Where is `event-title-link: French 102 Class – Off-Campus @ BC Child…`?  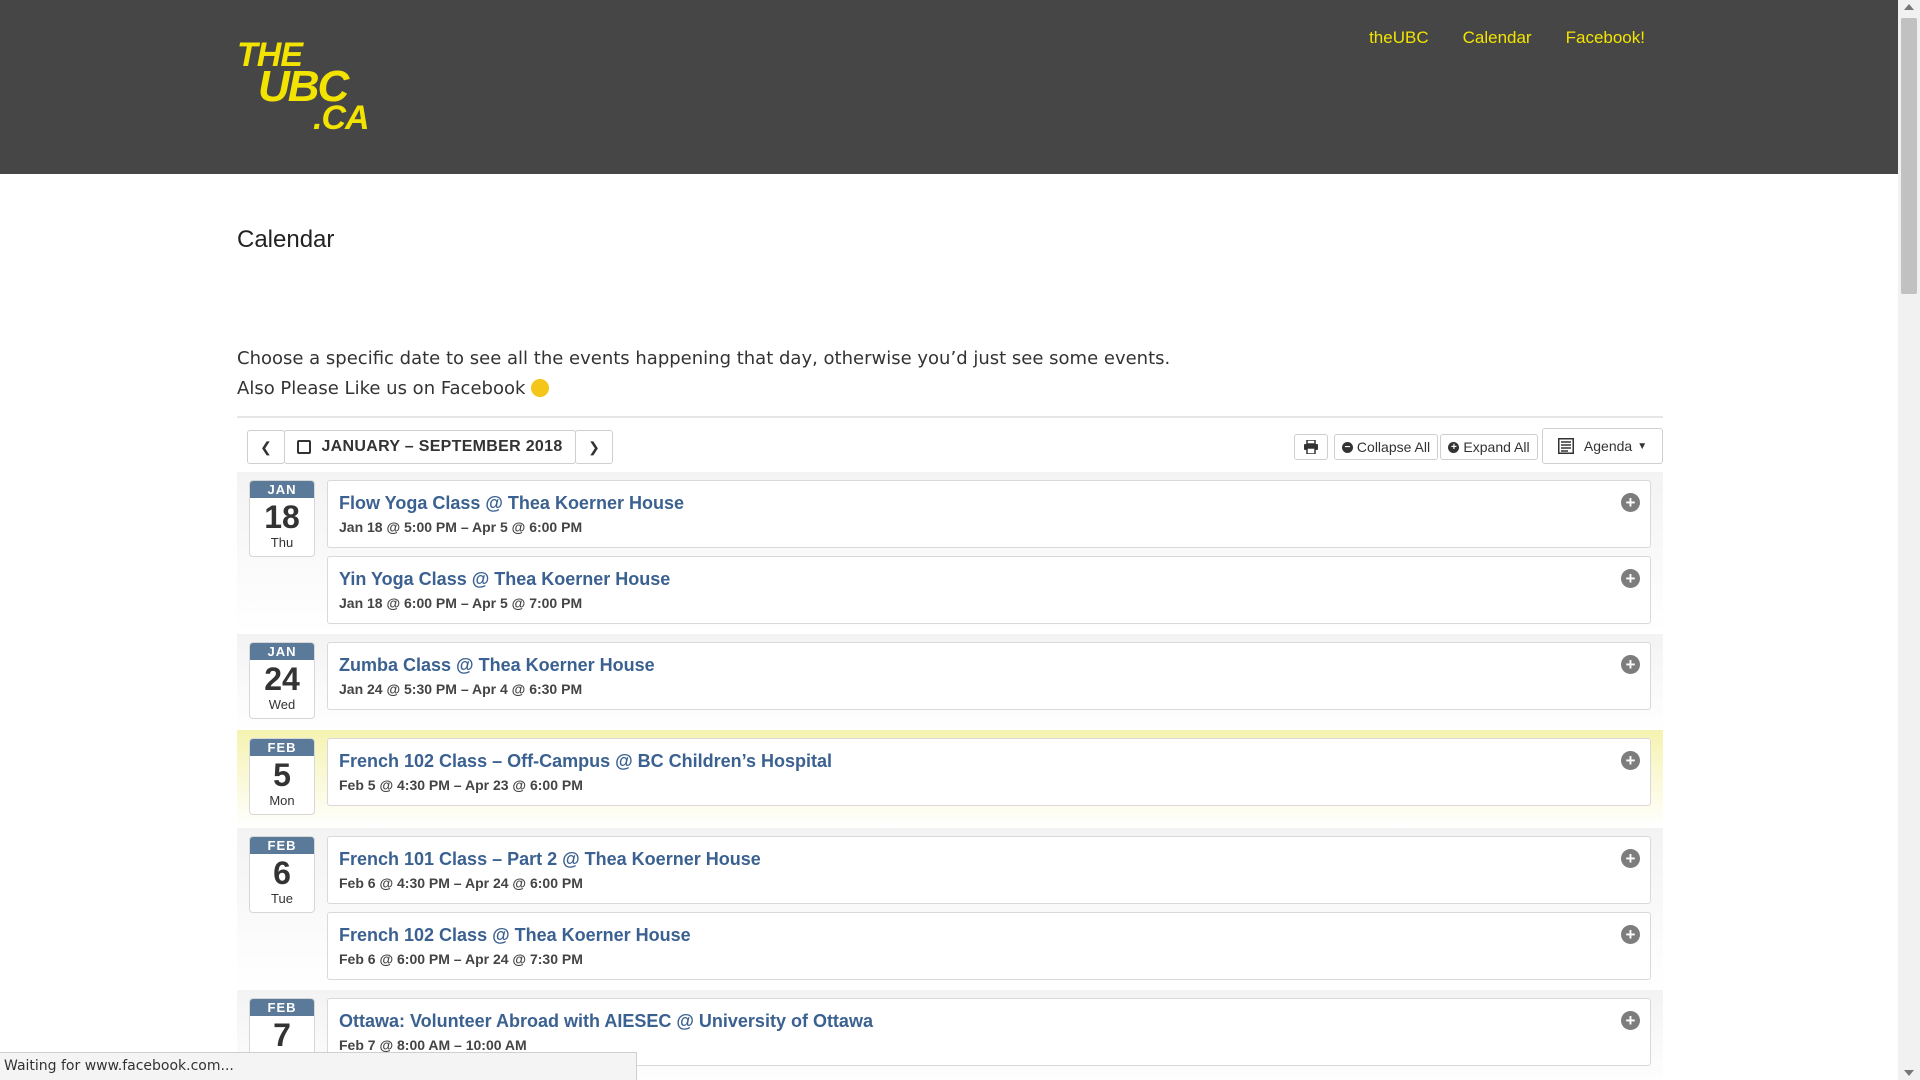 event-title-link: French 102 Class – Off-Campus @ BC Child… is located at coordinates (585, 761).